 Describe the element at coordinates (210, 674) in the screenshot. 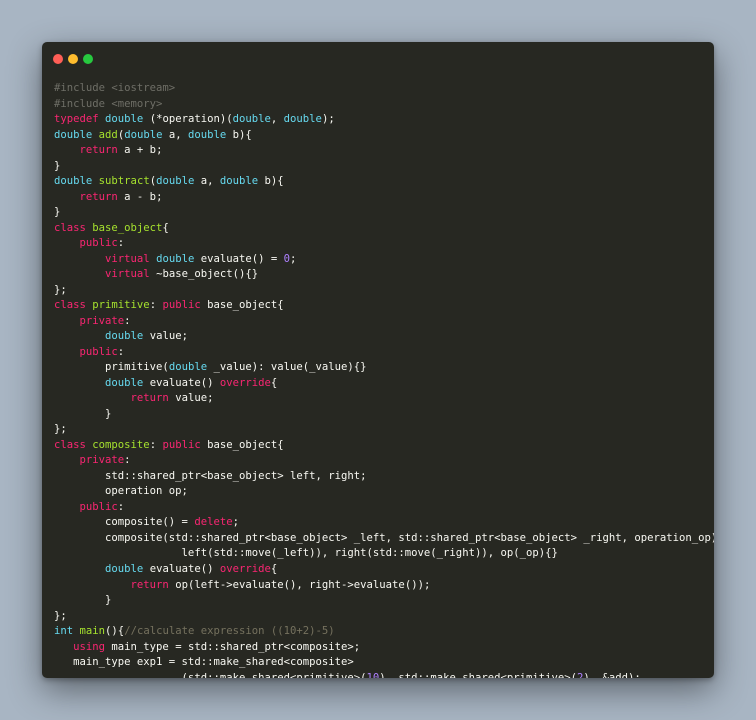

I see `code-token: (std::make_shared<primitive>(` at that location.